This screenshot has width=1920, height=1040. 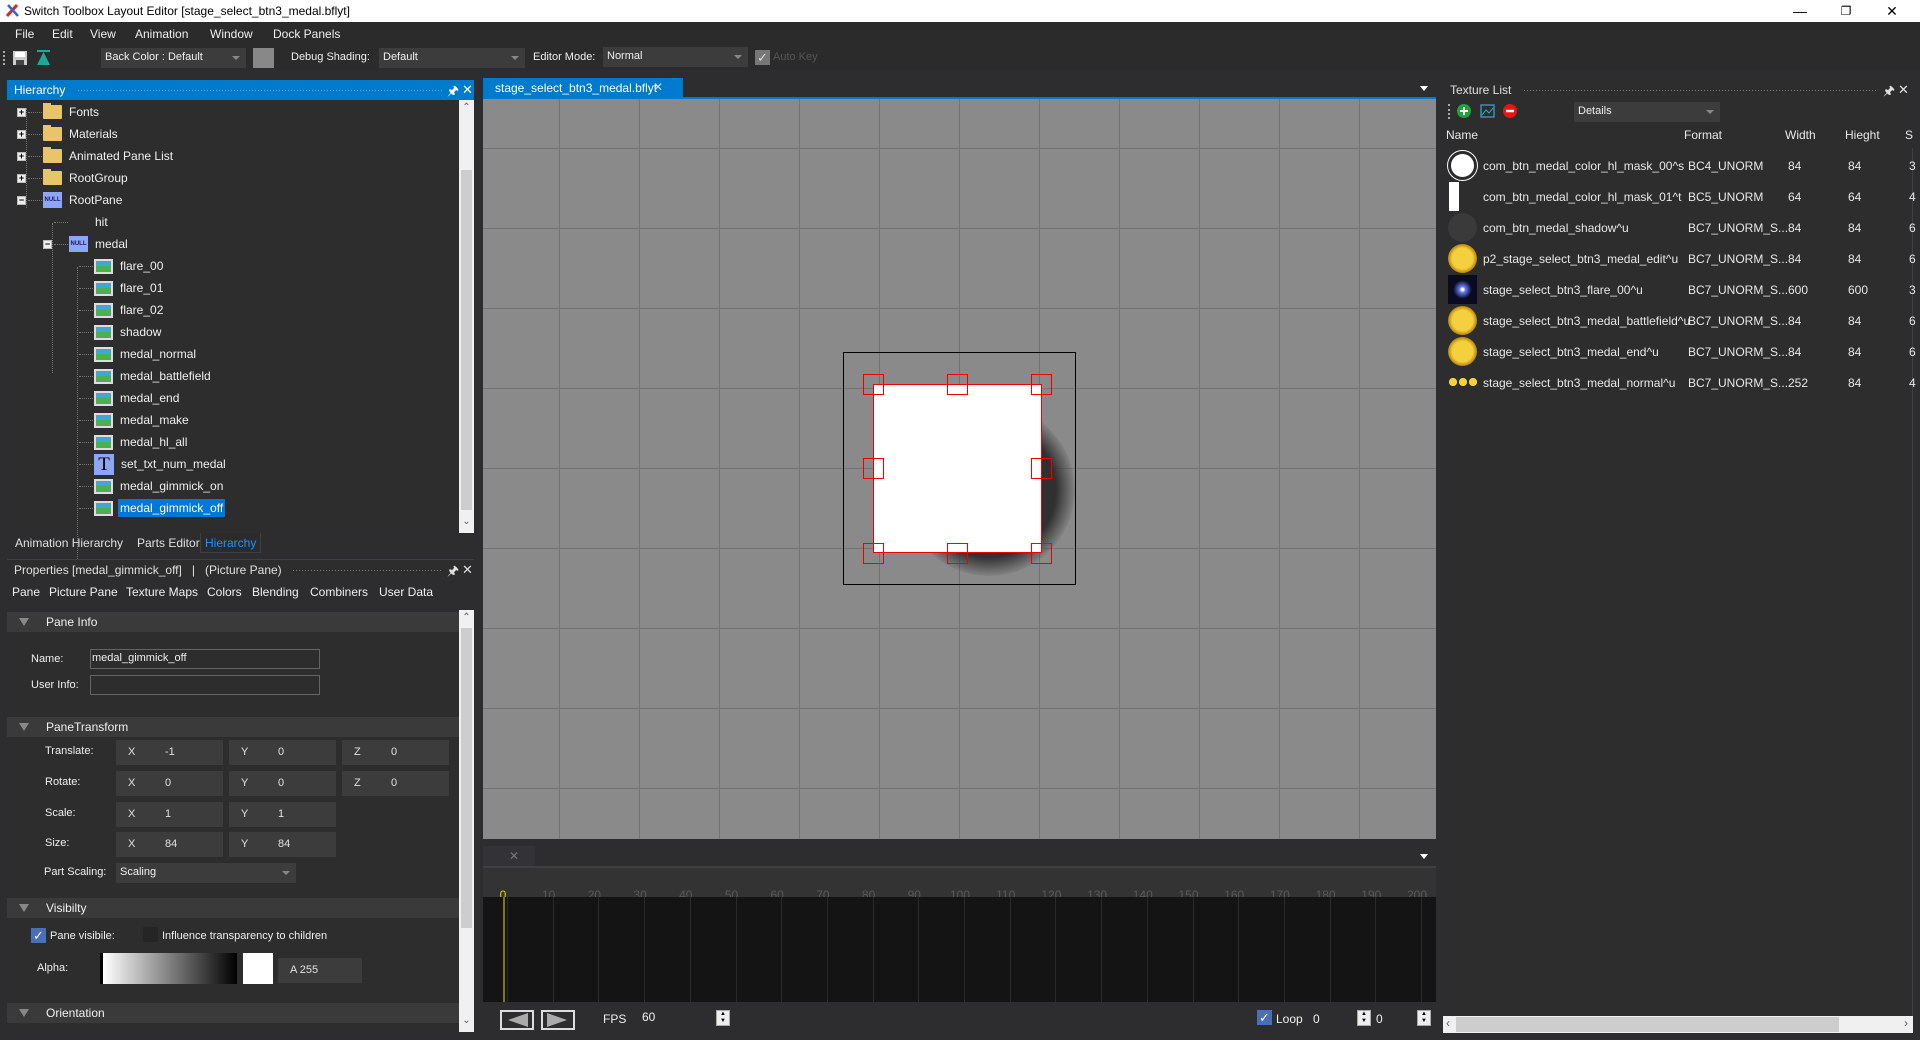 What do you see at coordinates (231, 34) in the screenshot?
I see `menu-window: Window` at bounding box center [231, 34].